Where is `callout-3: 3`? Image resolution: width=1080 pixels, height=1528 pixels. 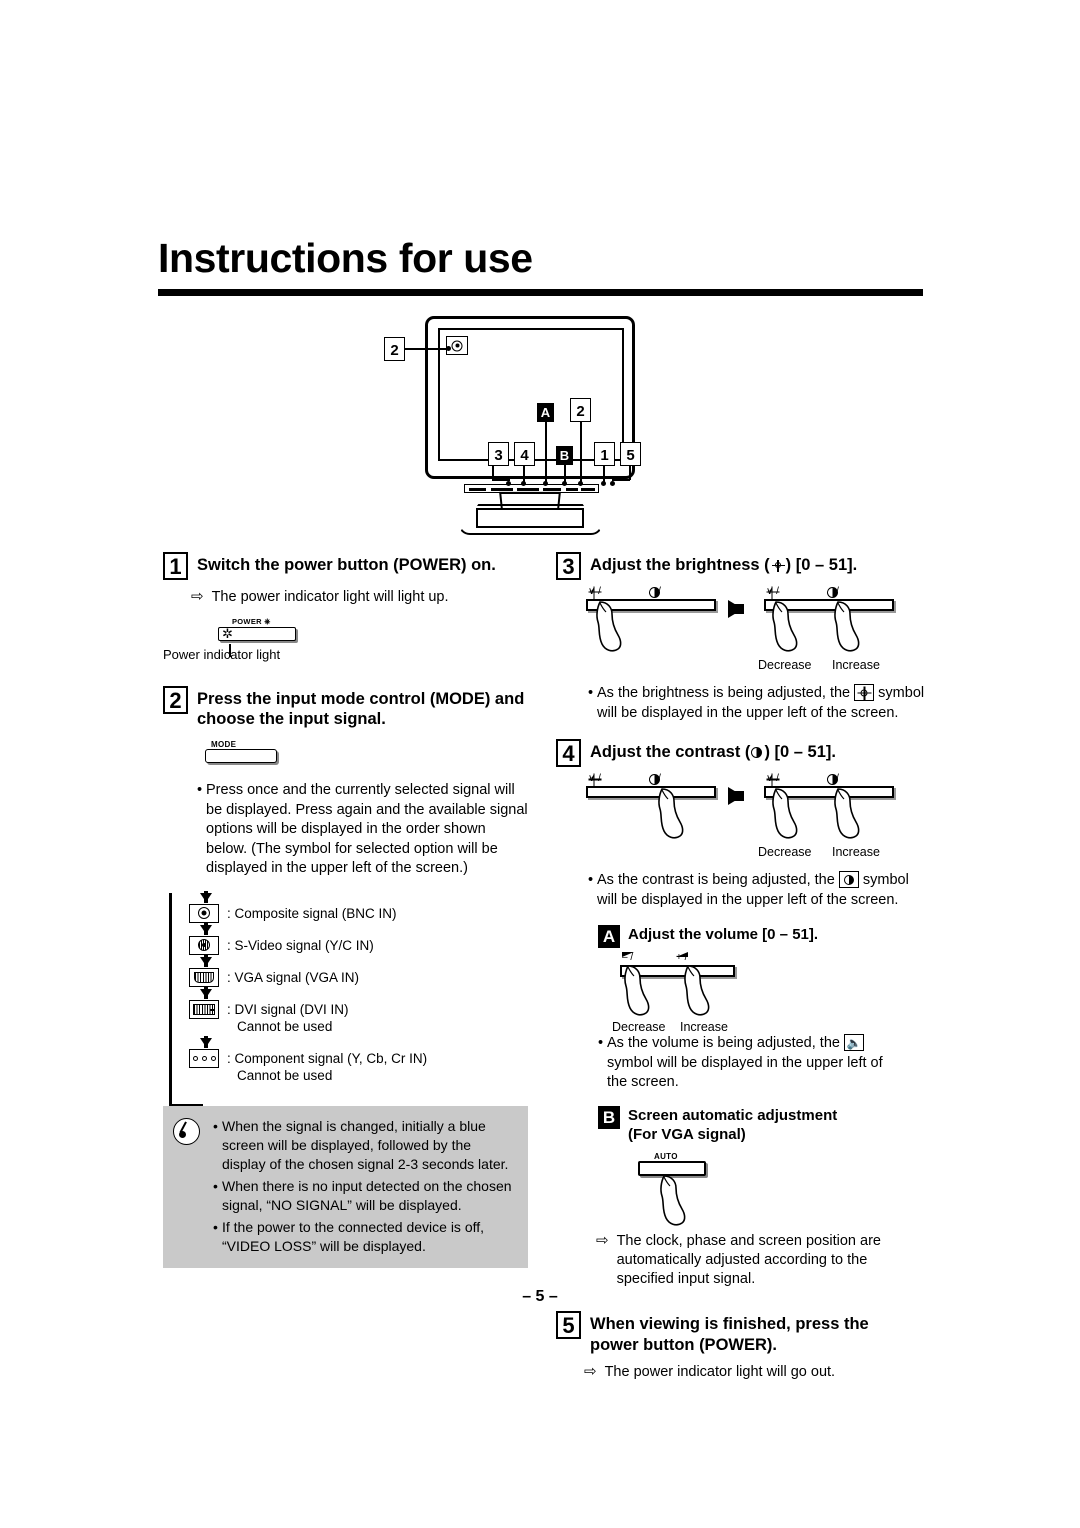
callout-3: 3 is located at coordinates (498, 454).